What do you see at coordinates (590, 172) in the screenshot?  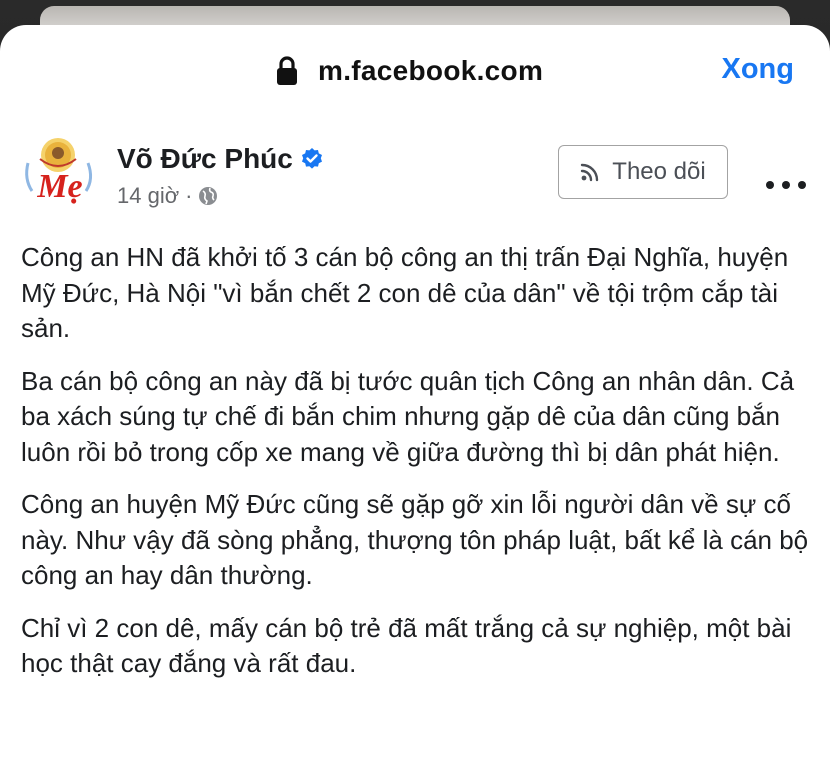 I see `rss-icon` at bounding box center [590, 172].